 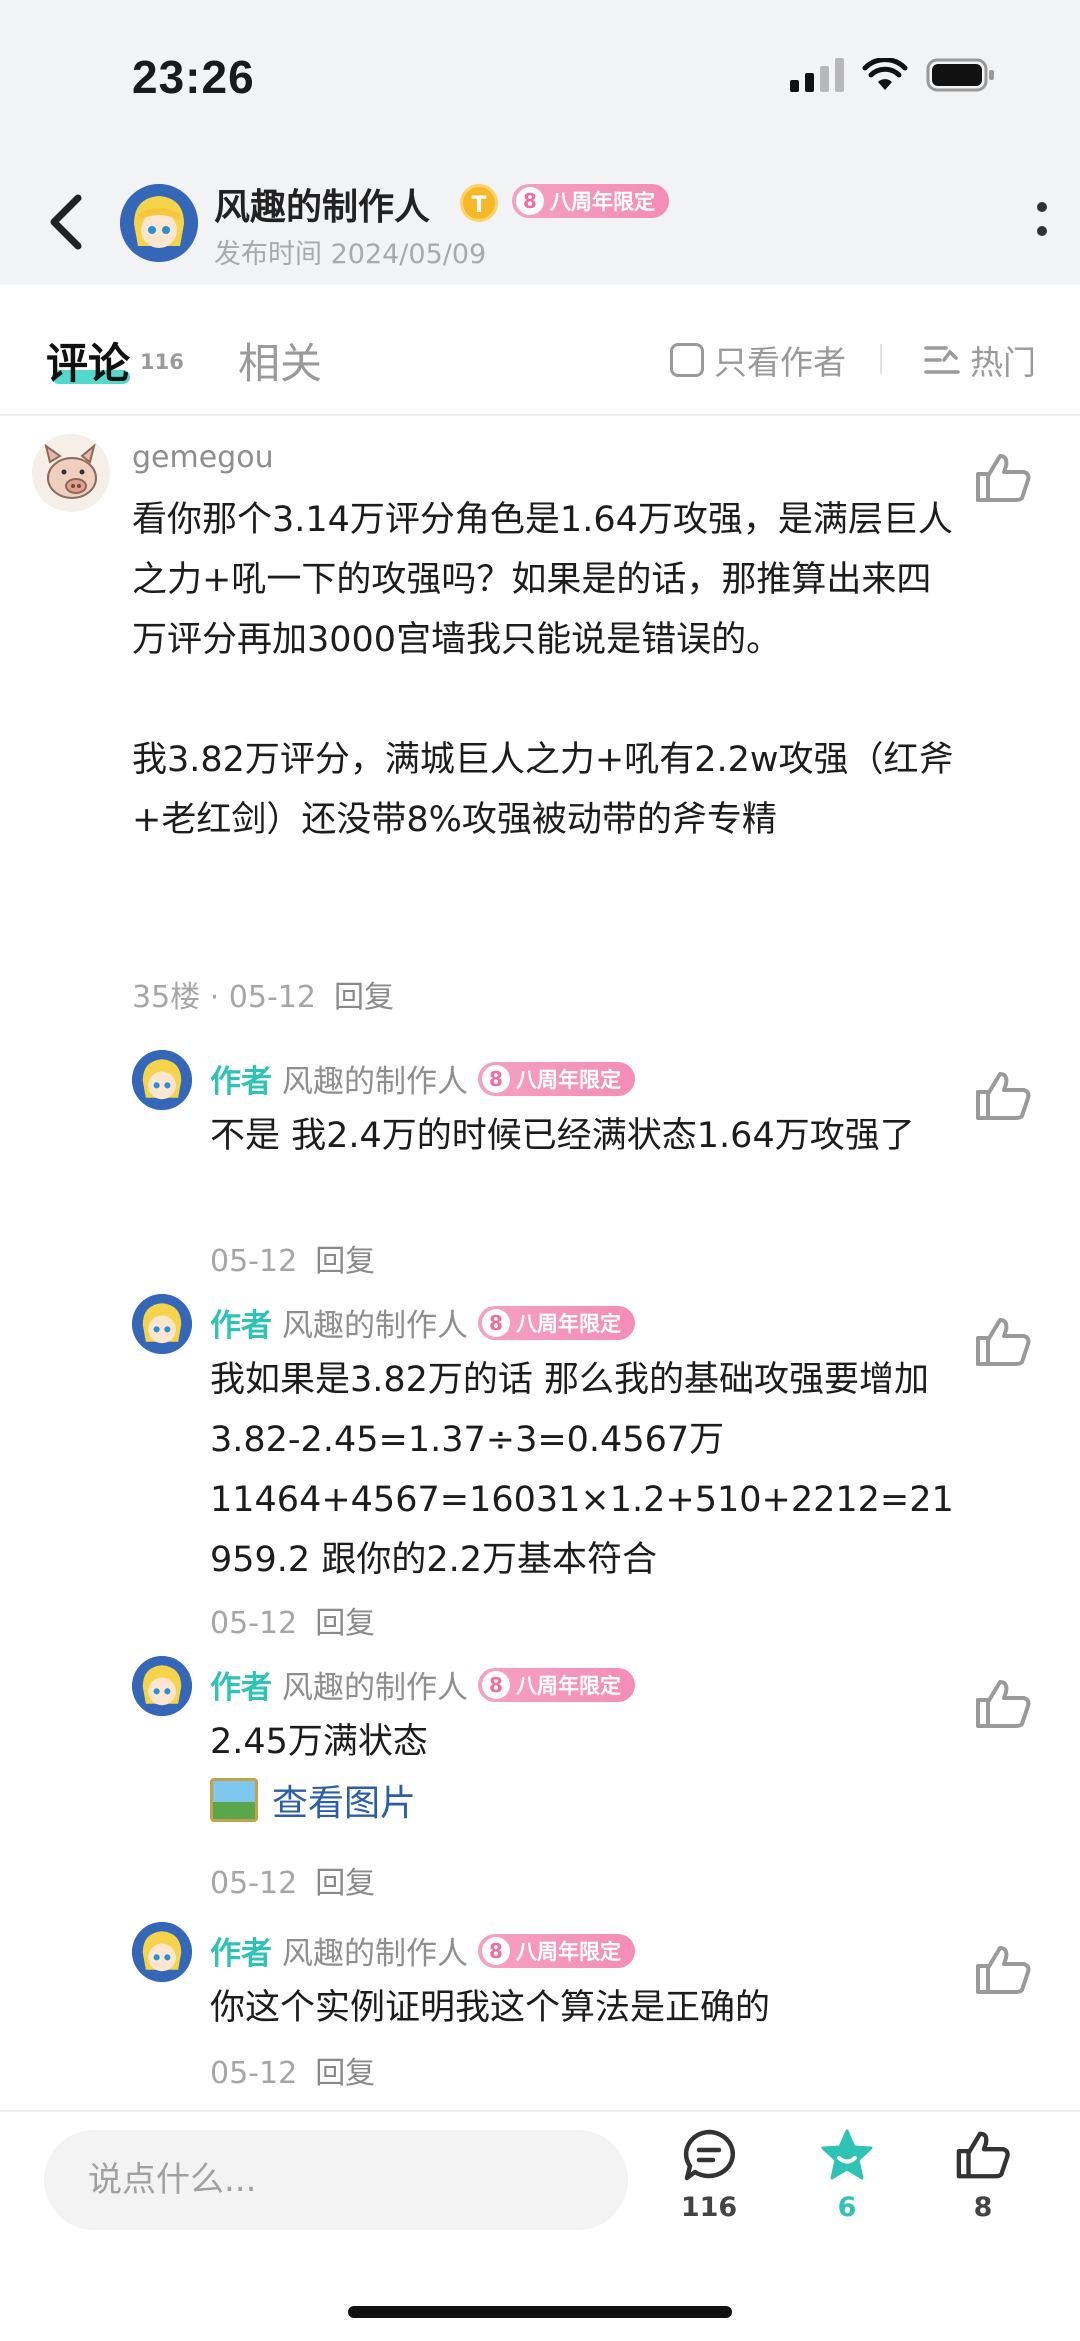 What do you see at coordinates (709, 2207) in the screenshot?
I see `comment-count: 116` at bounding box center [709, 2207].